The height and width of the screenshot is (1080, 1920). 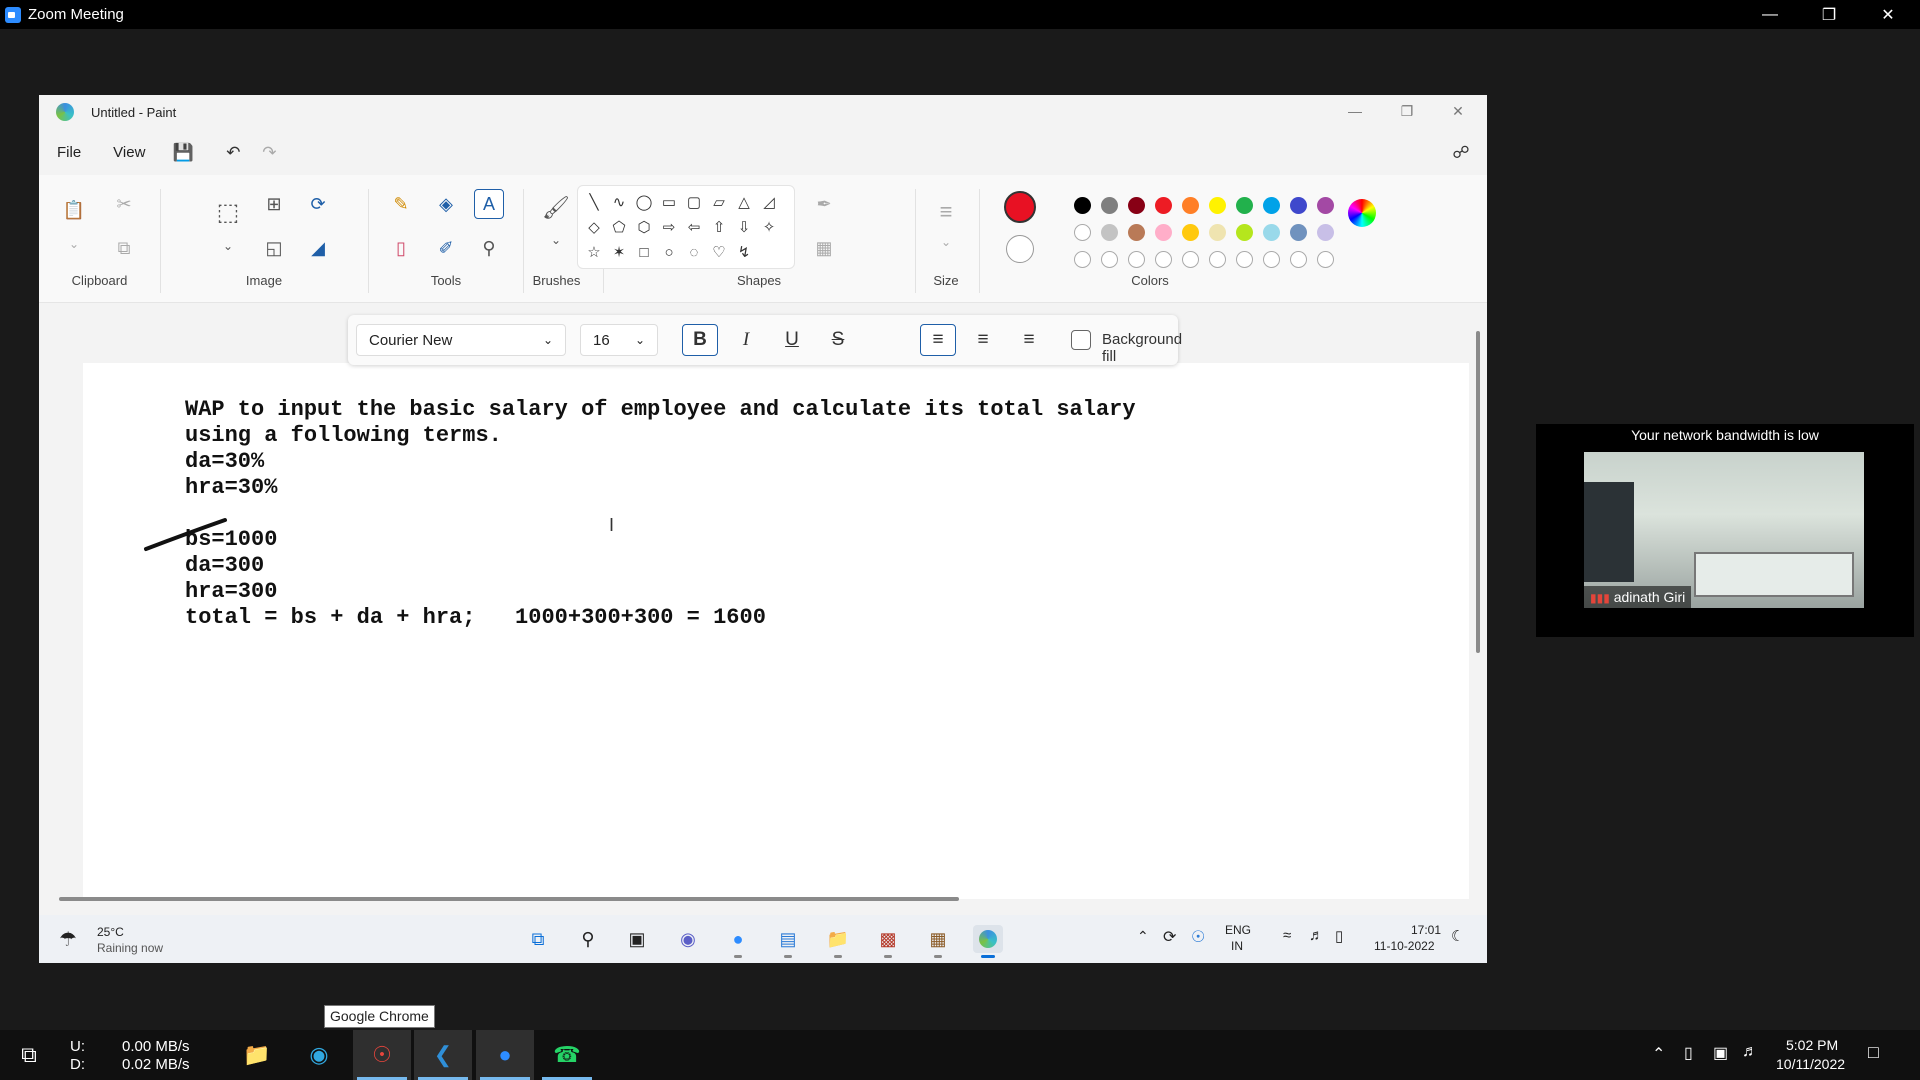 I want to click on triangle-shape-icon: △, so click(x=744, y=202).